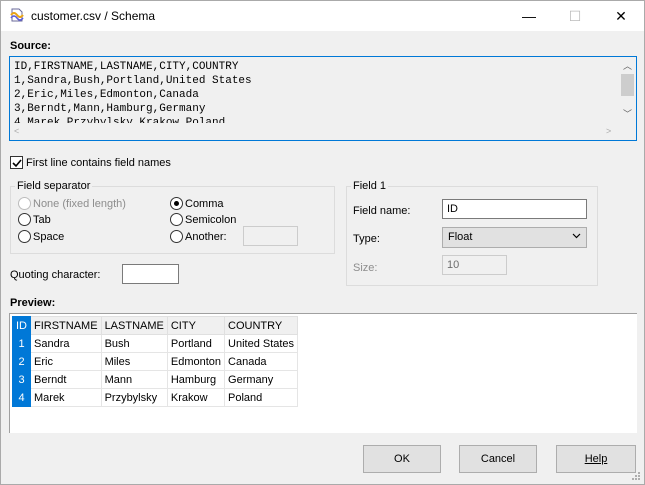 Image resolution: width=645 pixels, height=485 pixels. What do you see at coordinates (134, 343) in the screenshot?
I see `table-cell: Bush` at bounding box center [134, 343].